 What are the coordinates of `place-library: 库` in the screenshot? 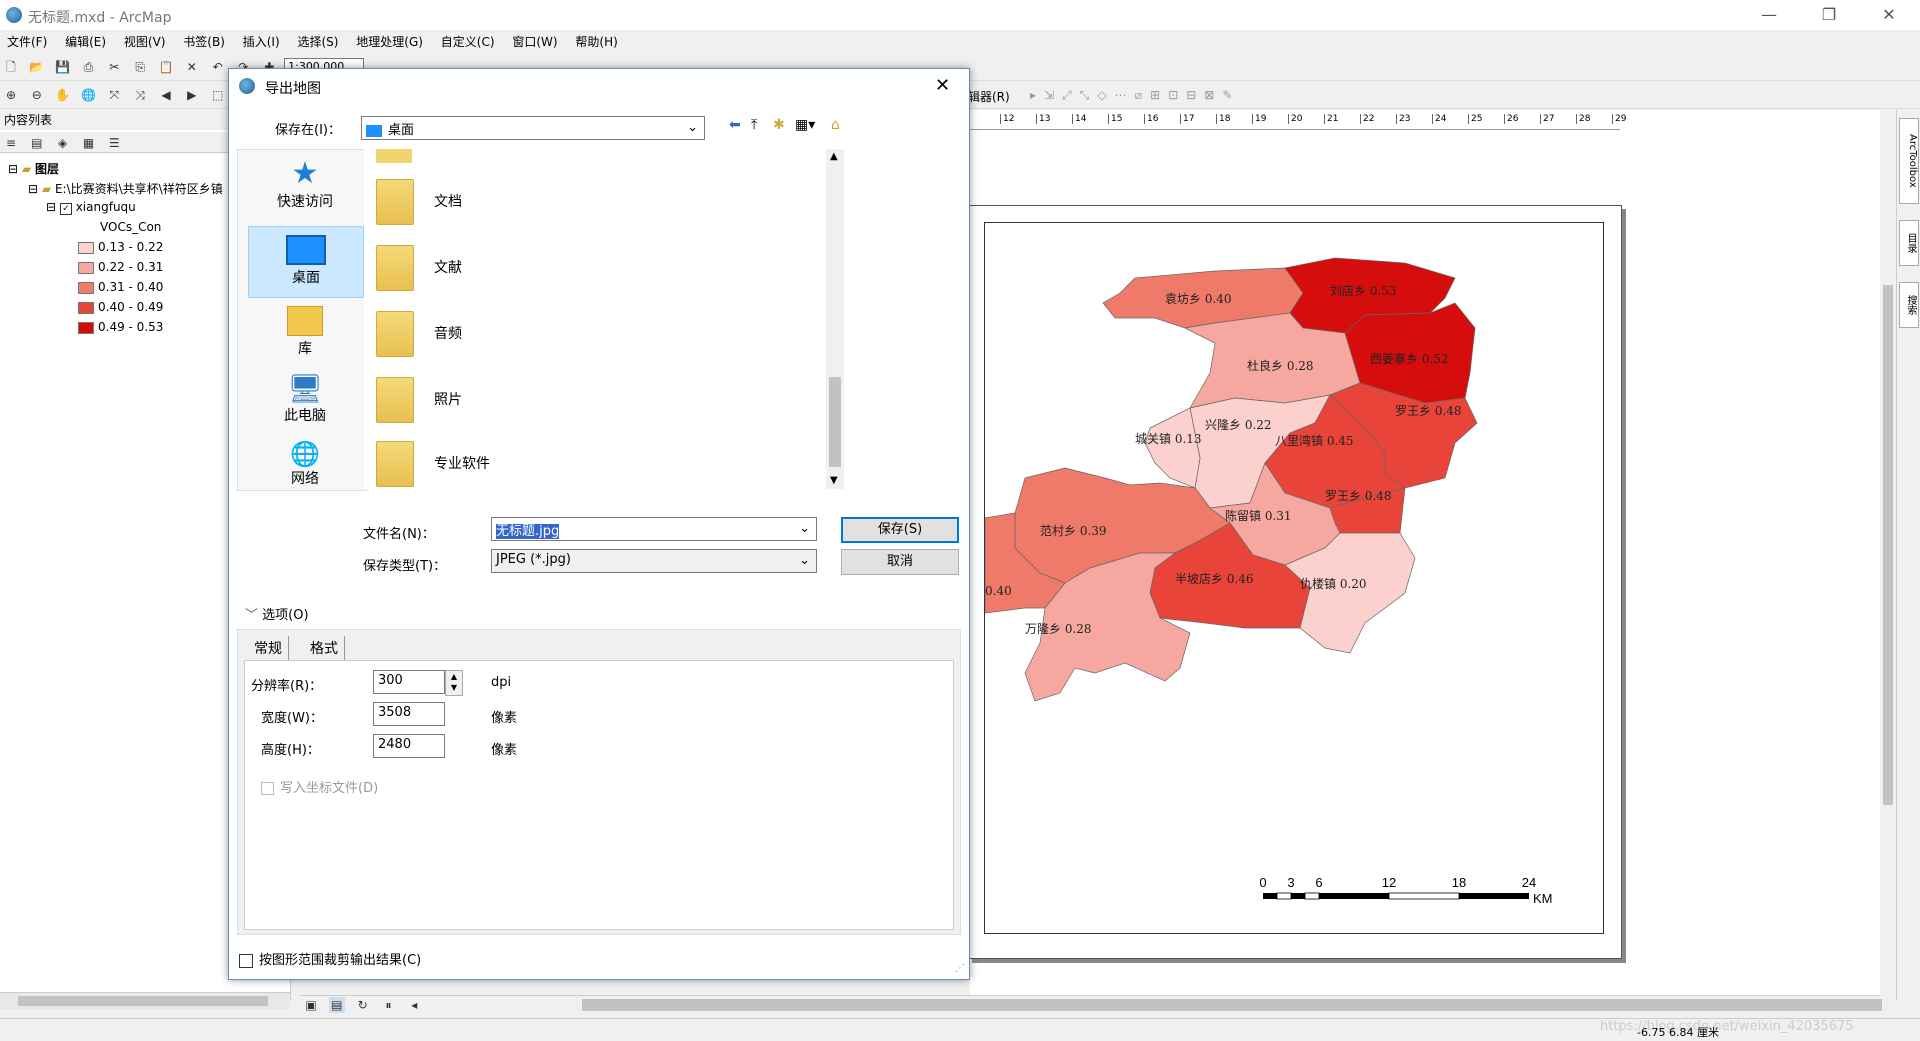 It's located at (305, 335).